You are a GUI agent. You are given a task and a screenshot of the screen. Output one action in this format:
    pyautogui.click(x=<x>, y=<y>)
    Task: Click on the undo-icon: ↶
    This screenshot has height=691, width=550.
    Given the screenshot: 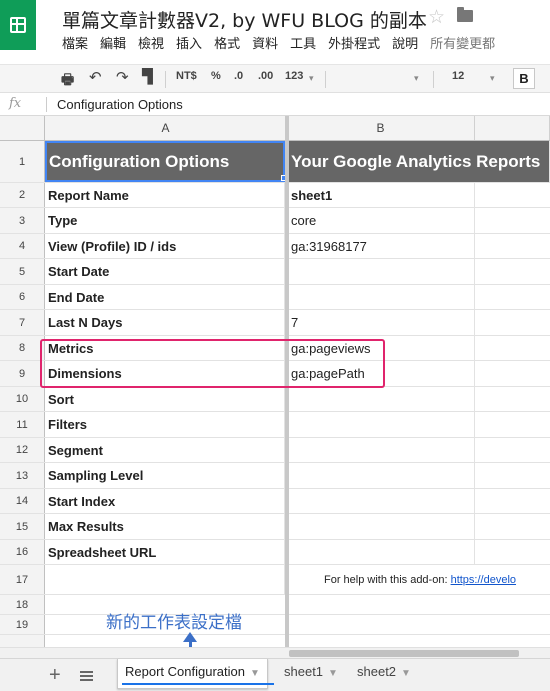 What is the action you would take?
    pyautogui.click(x=95, y=77)
    